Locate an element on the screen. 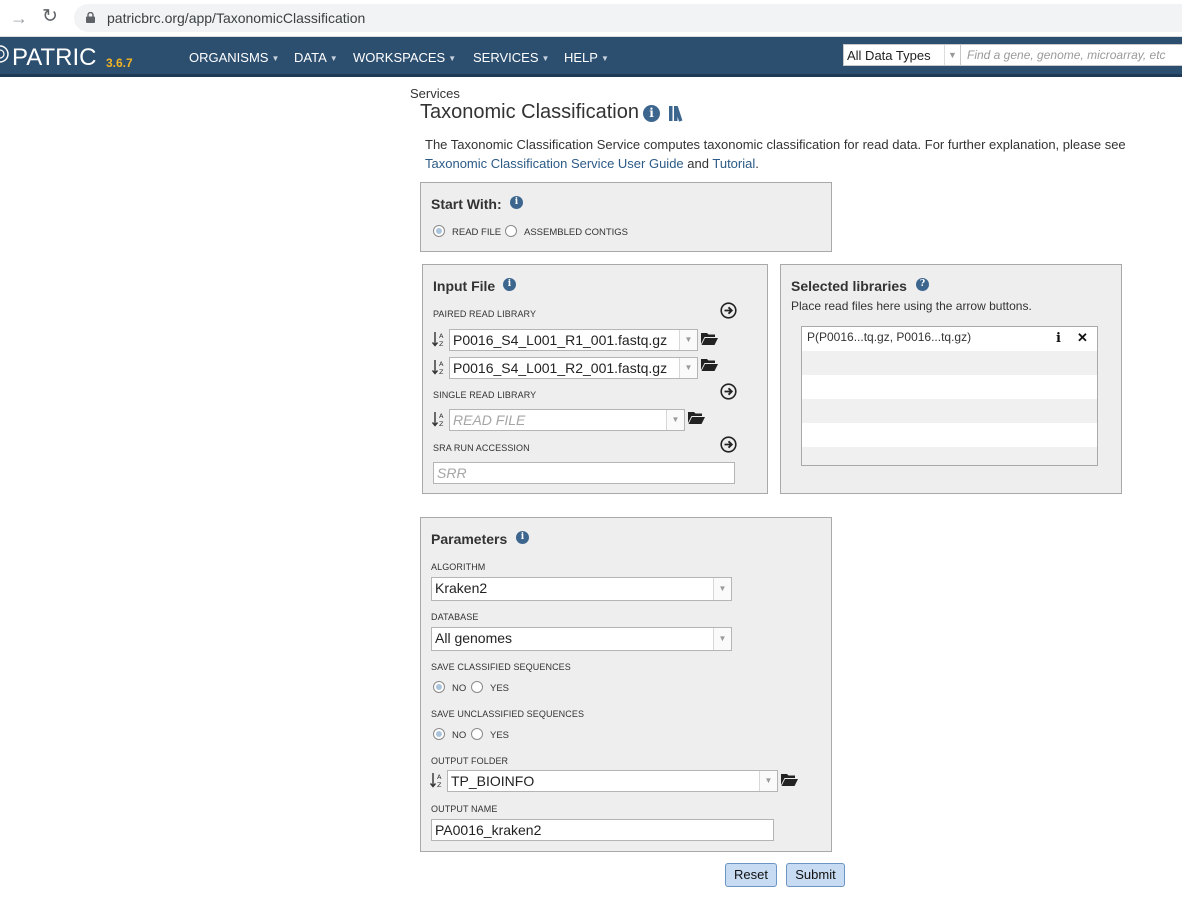  nav-services: SERVICES ▼ is located at coordinates (511, 57).